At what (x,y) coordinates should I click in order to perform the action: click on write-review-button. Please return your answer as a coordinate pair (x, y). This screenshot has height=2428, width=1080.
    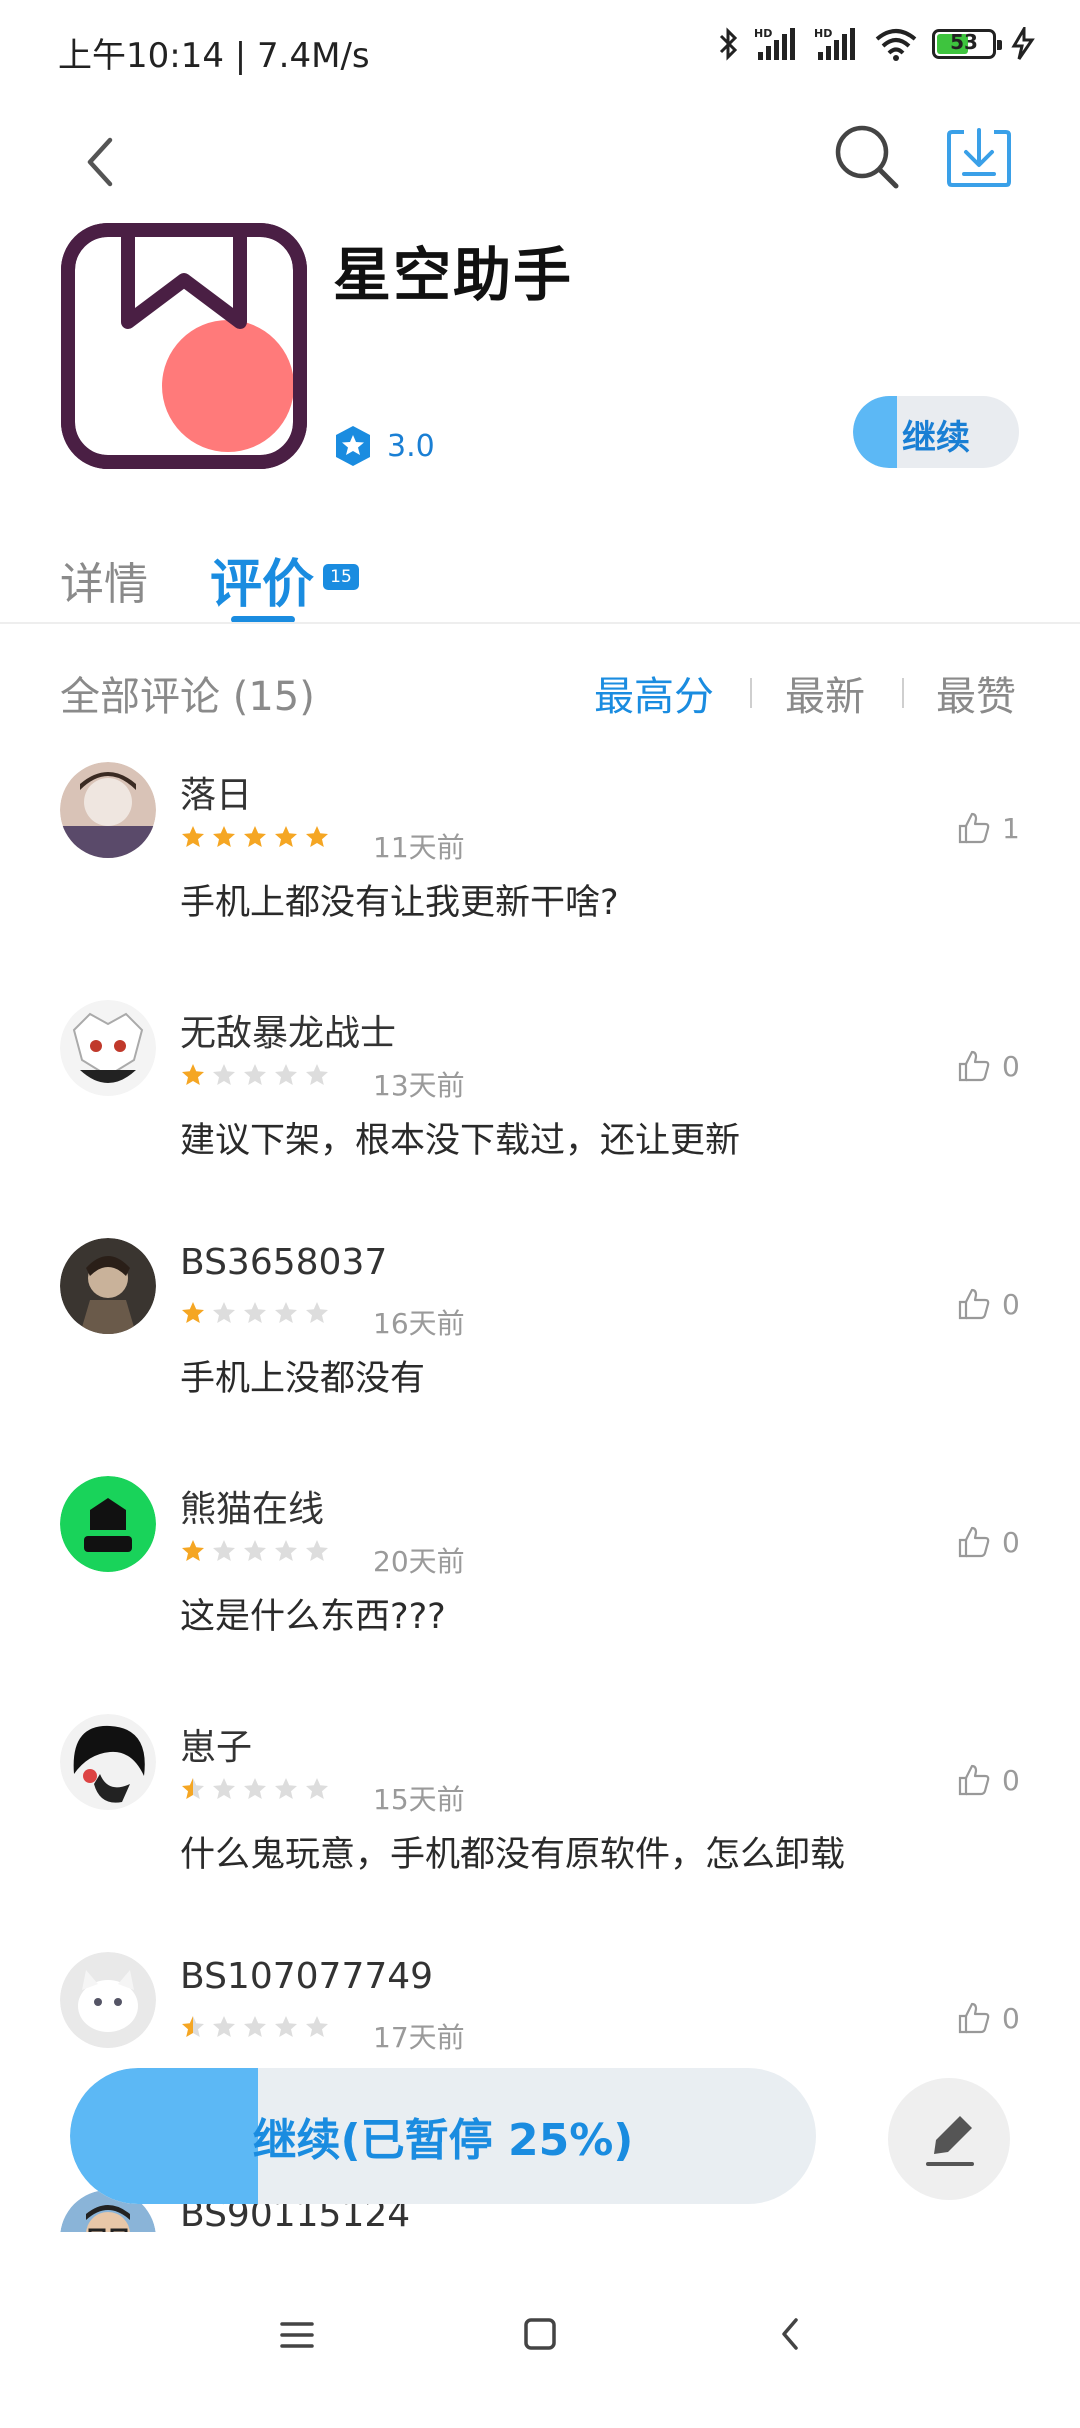
    Looking at the image, I should click on (949, 2139).